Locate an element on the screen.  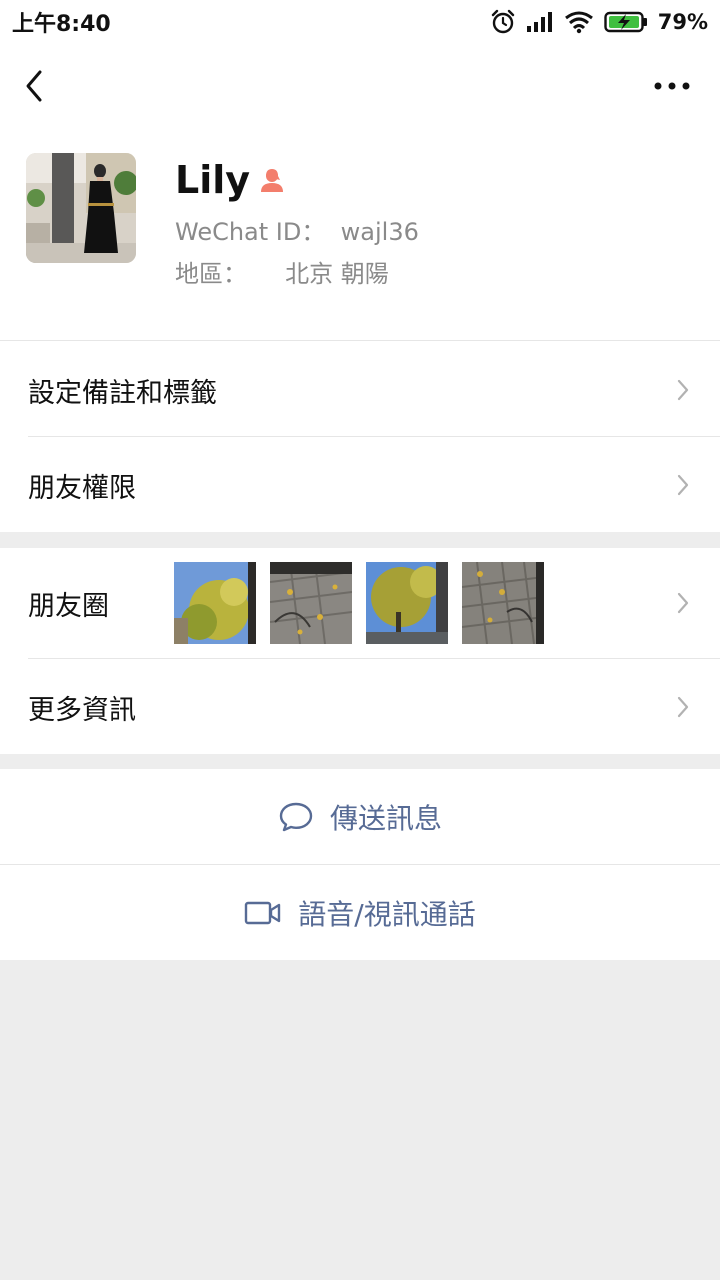
nav-bar is located at coordinates (360, 86).